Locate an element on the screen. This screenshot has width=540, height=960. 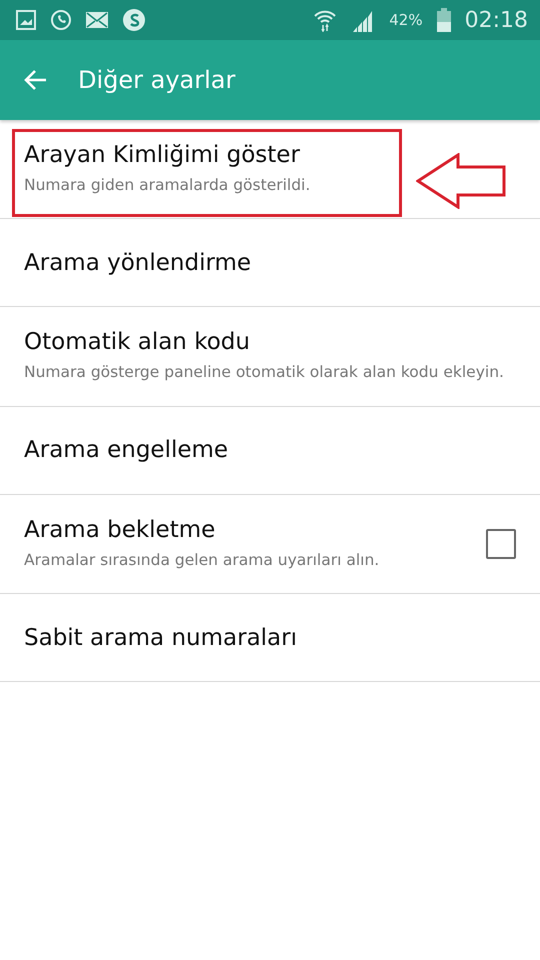
back-arrow-icon is located at coordinates (36, 80).